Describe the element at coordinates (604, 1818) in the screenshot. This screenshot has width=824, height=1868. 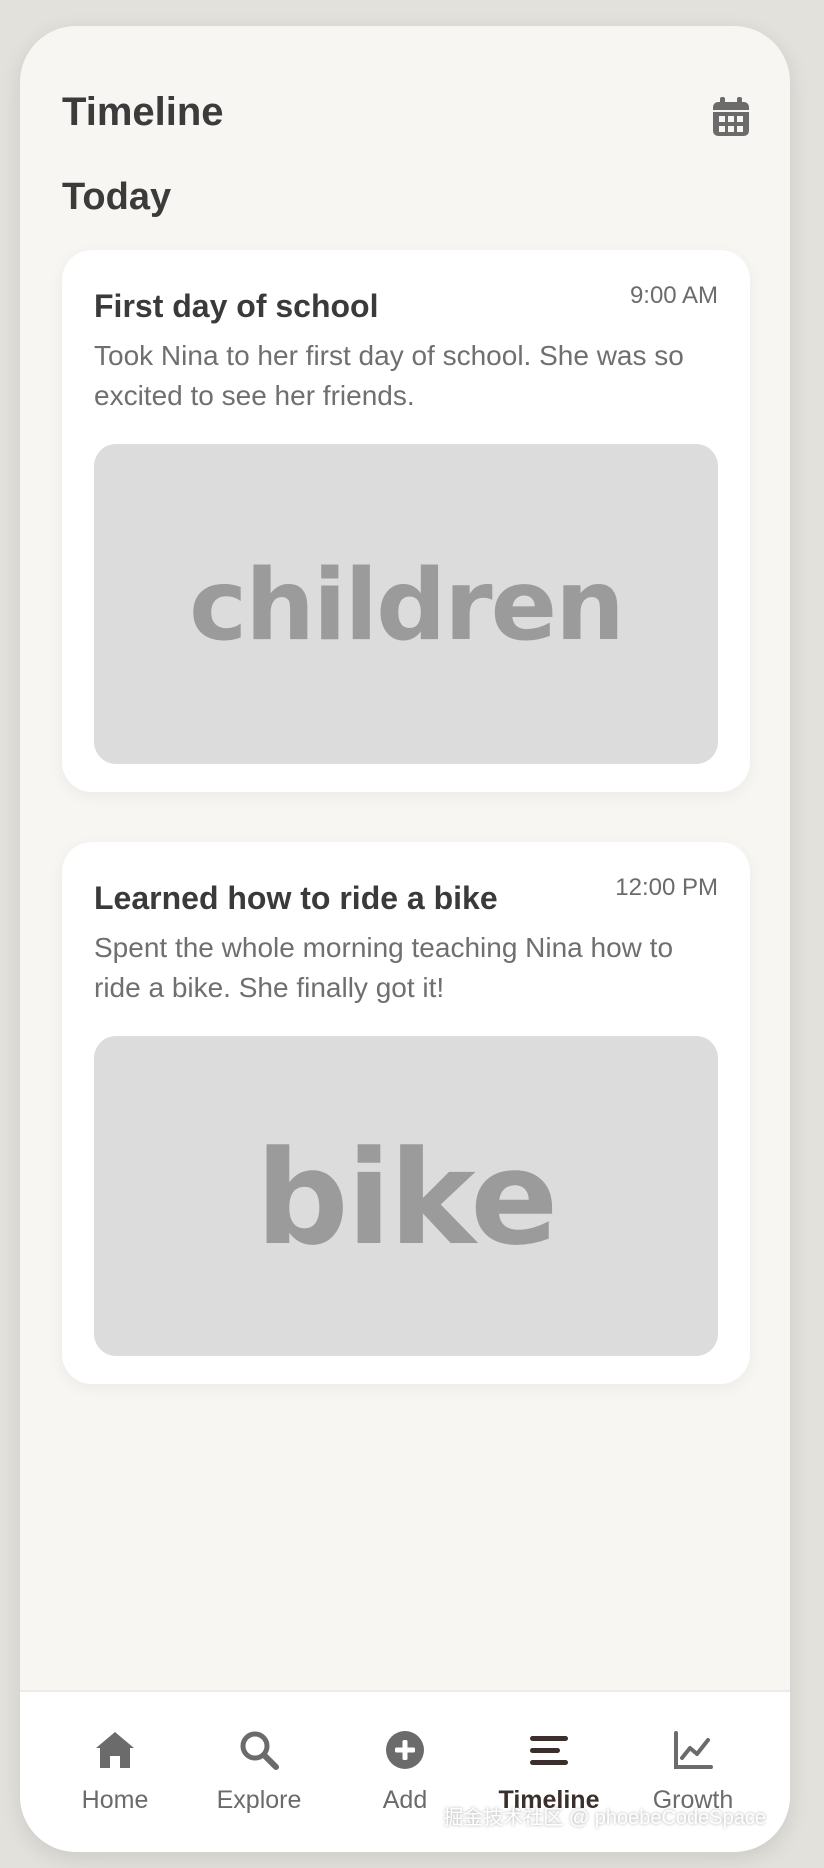
I see `watermark: 掘金技术社区 @ phoebeCodeSpace` at that location.